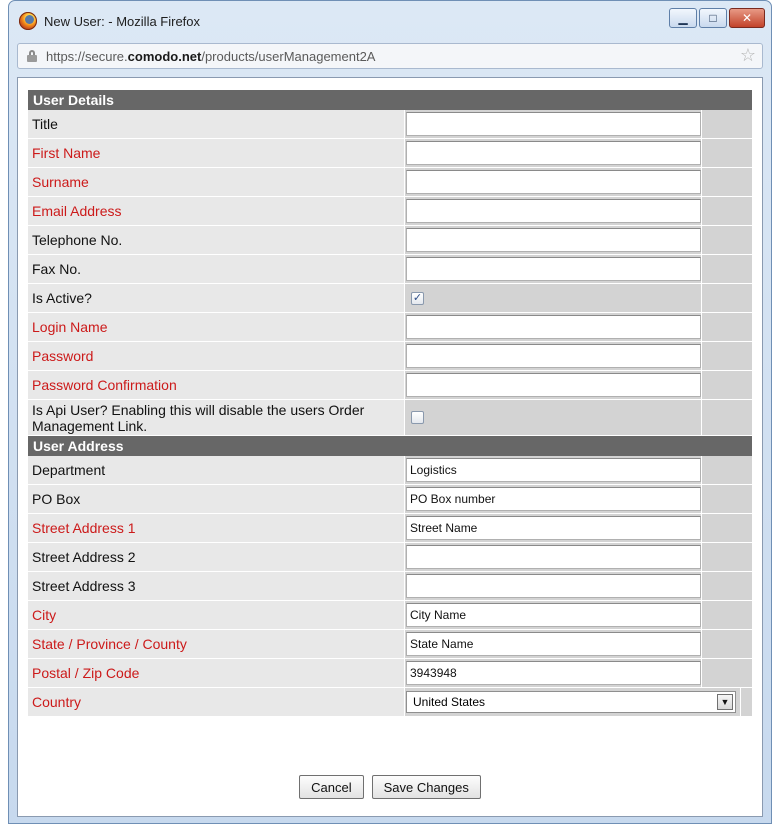 The width and height of the screenshot is (780, 824). Describe the element at coordinates (87, 56) in the screenshot. I see `url-prefix: https://secure.` at that location.